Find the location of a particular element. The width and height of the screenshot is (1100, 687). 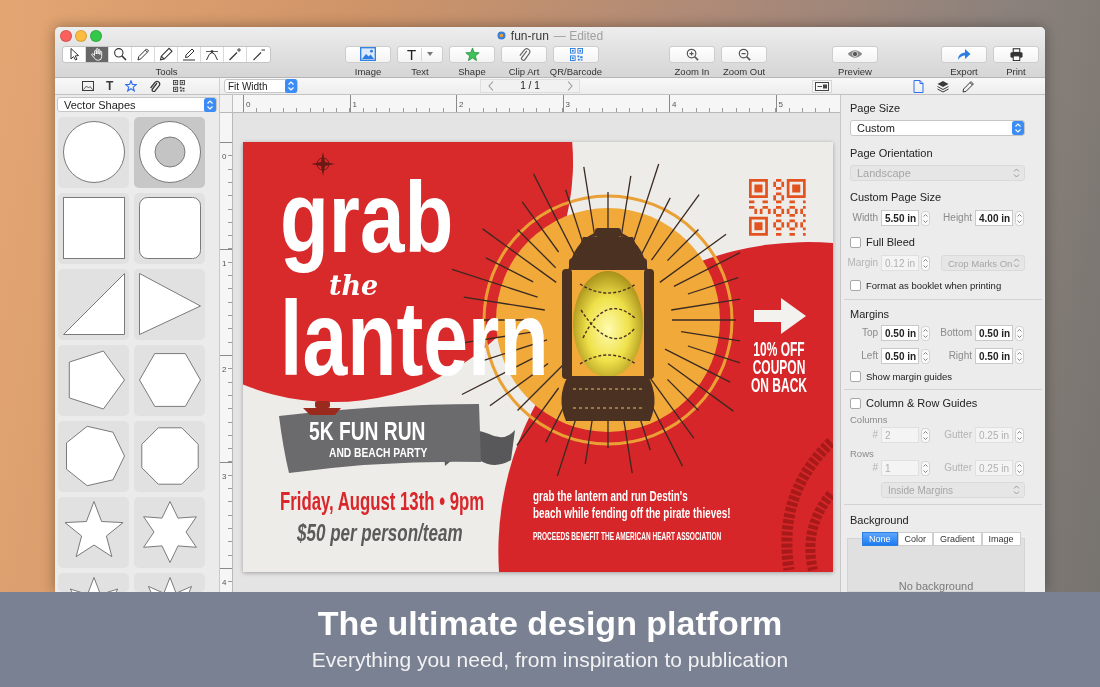

field-label: Margin is located at coordinates (862, 263).